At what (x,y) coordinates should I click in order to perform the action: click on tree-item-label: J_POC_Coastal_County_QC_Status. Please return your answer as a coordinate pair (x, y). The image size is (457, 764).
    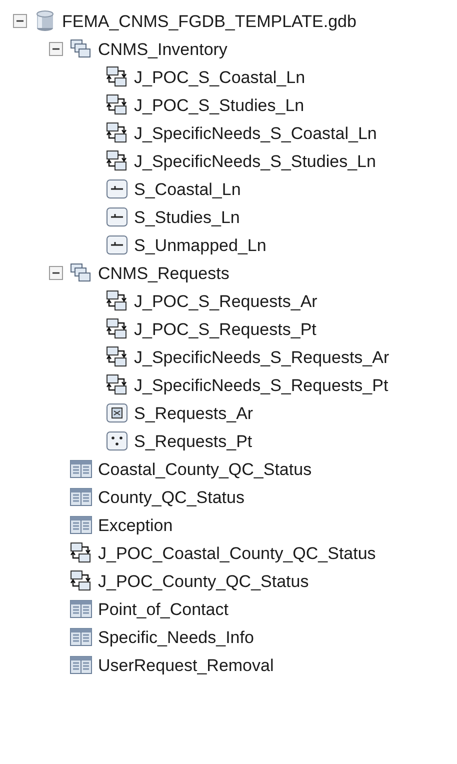
    Looking at the image, I should click on (237, 553).